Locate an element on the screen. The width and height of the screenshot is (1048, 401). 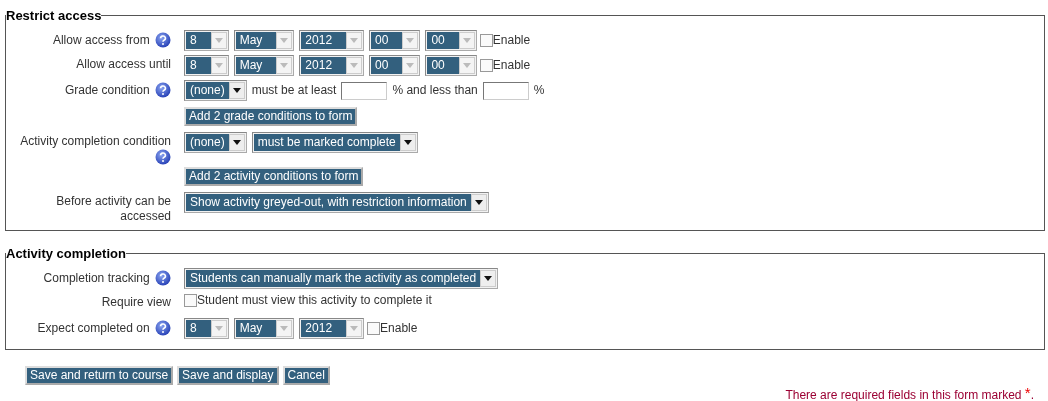
field-text: % and less than is located at coordinates (435, 90).